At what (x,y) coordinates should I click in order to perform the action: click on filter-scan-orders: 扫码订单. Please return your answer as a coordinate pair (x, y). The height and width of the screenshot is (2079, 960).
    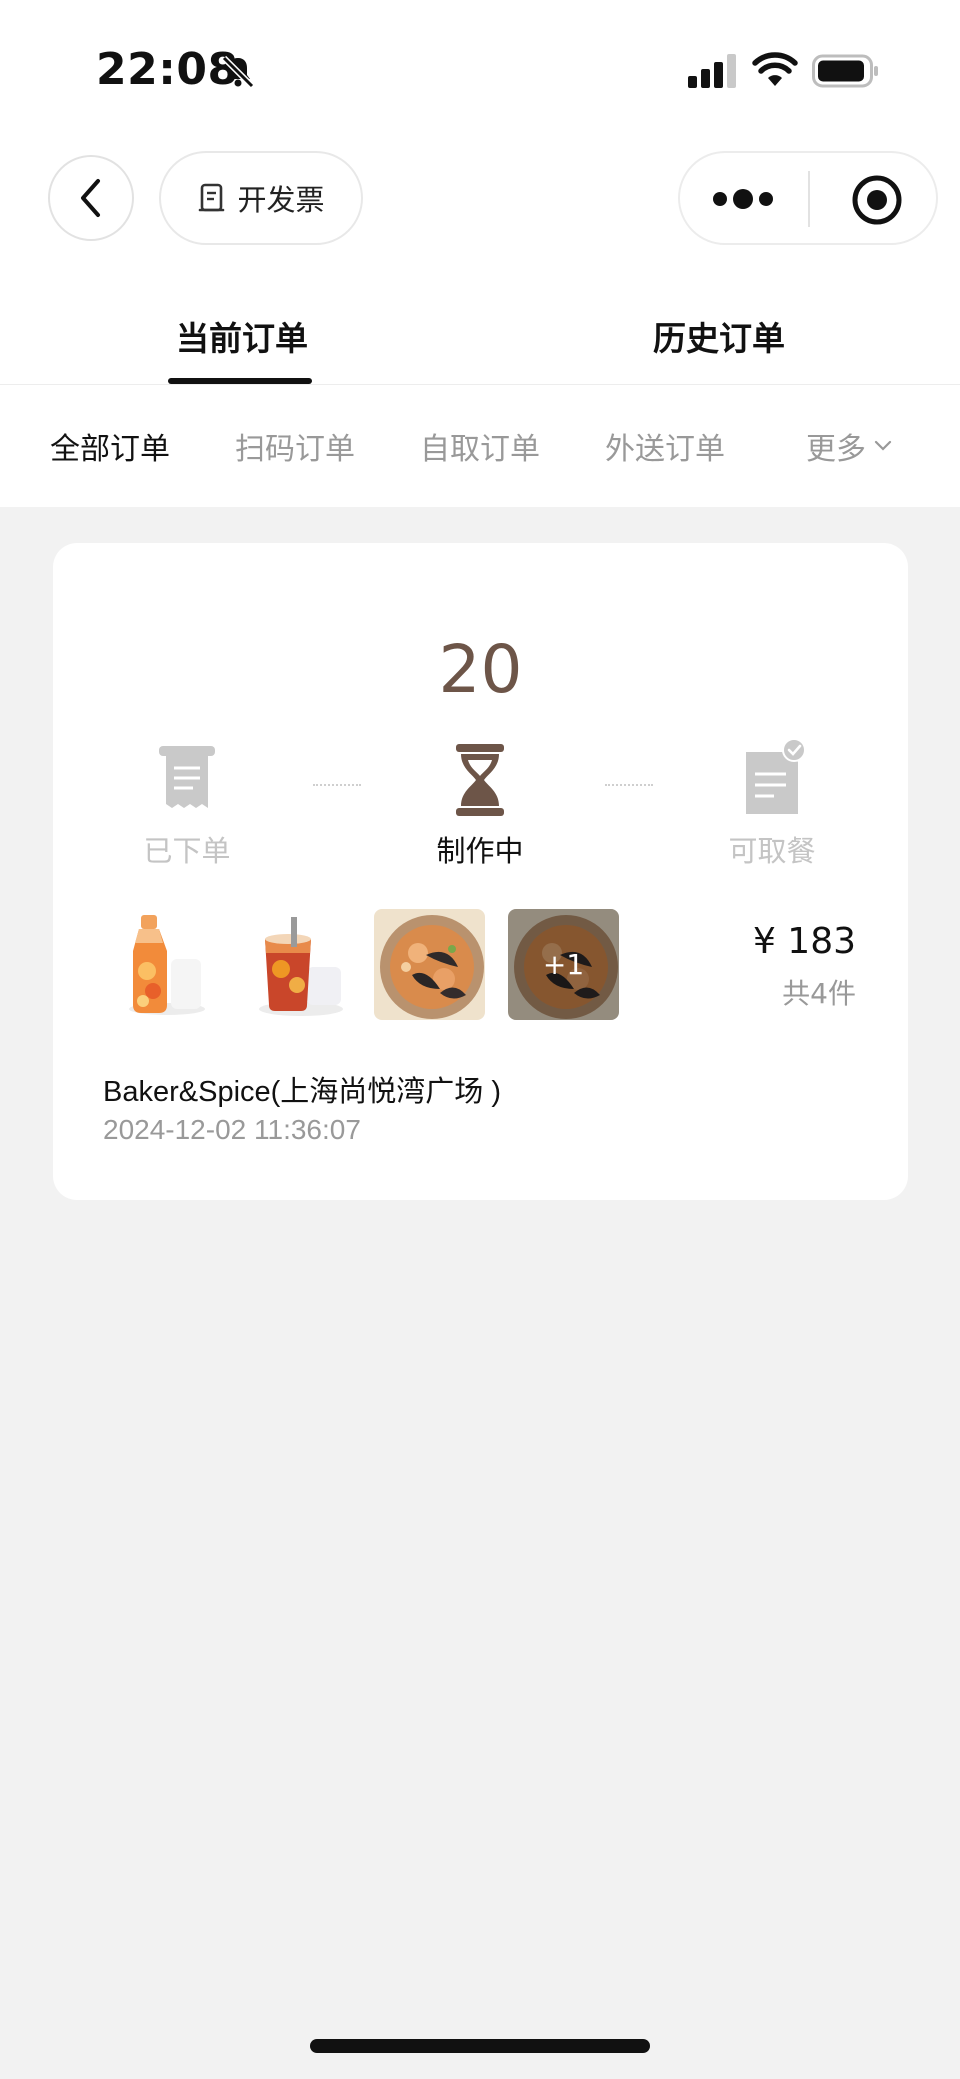
    Looking at the image, I should click on (295, 446).